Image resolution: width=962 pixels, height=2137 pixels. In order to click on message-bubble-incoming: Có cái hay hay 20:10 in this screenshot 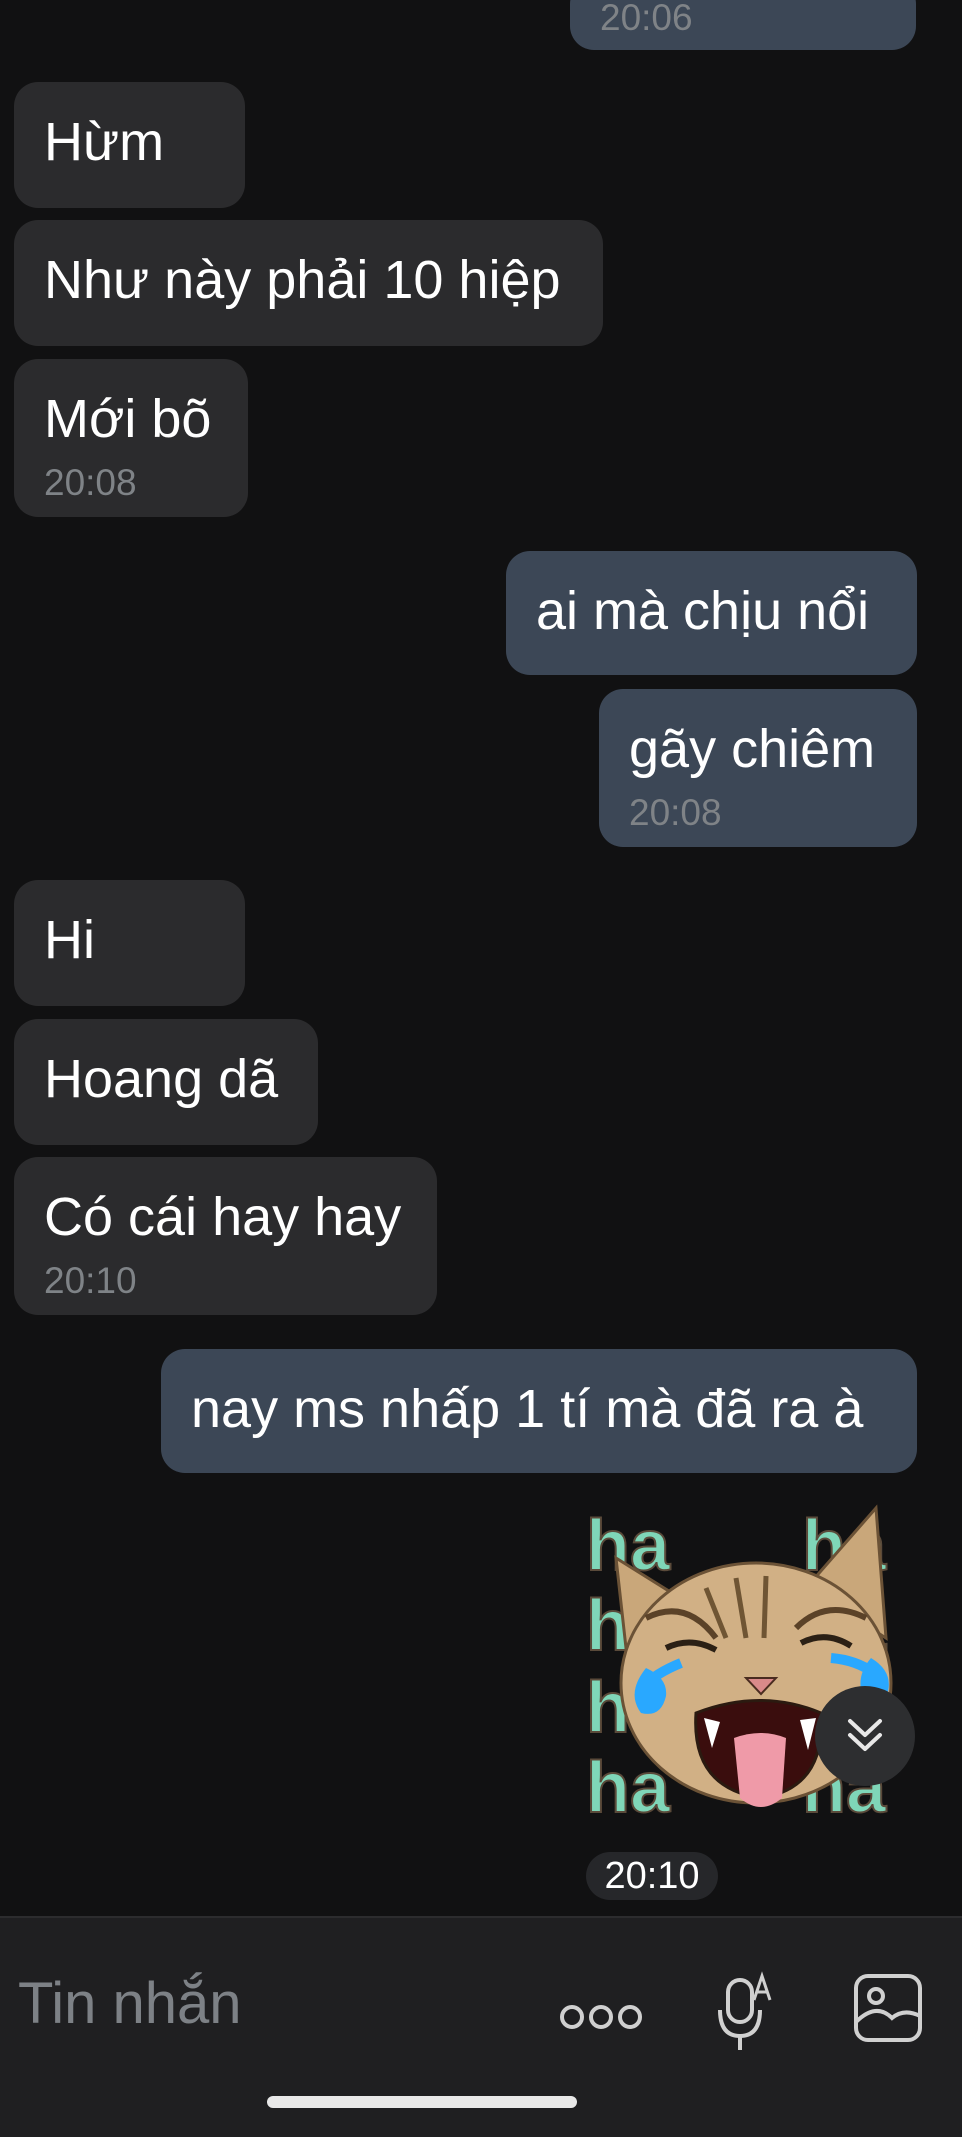, I will do `click(225, 1236)`.